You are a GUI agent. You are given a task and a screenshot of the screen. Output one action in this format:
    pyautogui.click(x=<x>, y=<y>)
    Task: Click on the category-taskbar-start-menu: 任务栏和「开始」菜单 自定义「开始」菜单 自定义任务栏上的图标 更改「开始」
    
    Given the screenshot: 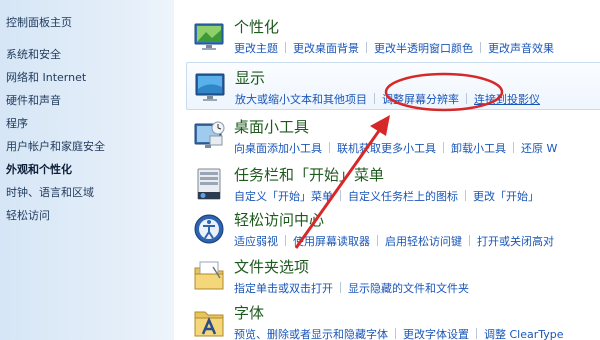 What is the action you would take?
    pyautogui.click(x=391, y=184)
    